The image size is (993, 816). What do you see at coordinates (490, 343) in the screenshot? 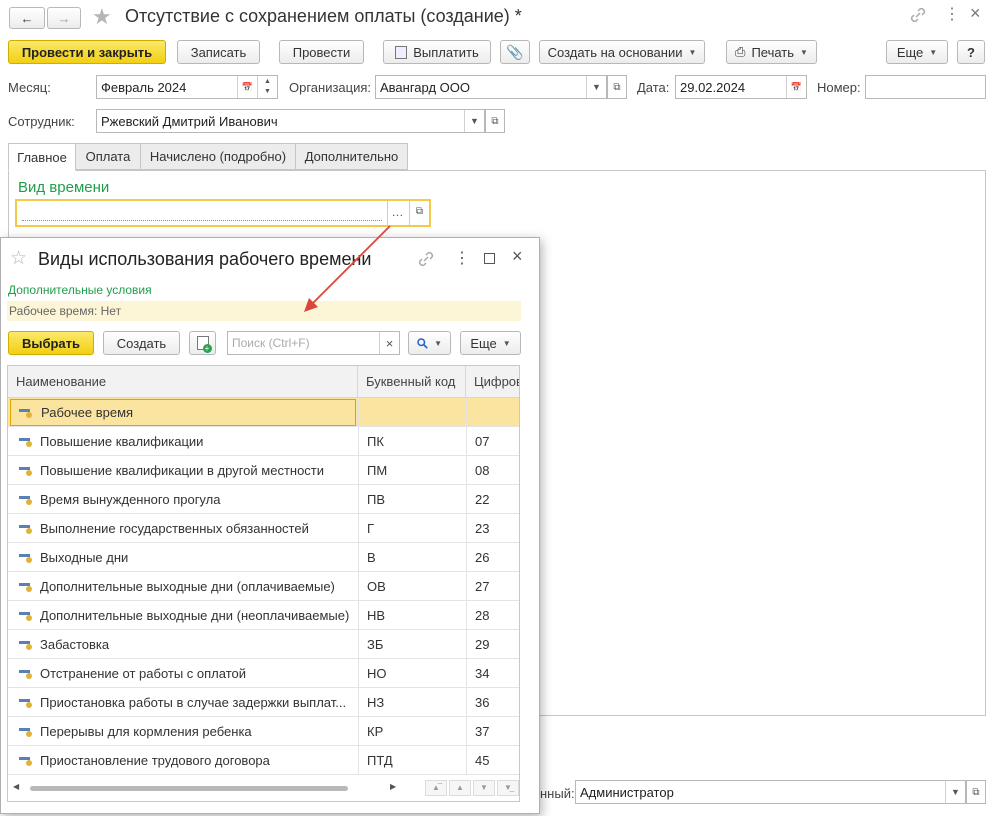
I see `dialog-more-button: Еще ▼` at bounding box center [490, 343].